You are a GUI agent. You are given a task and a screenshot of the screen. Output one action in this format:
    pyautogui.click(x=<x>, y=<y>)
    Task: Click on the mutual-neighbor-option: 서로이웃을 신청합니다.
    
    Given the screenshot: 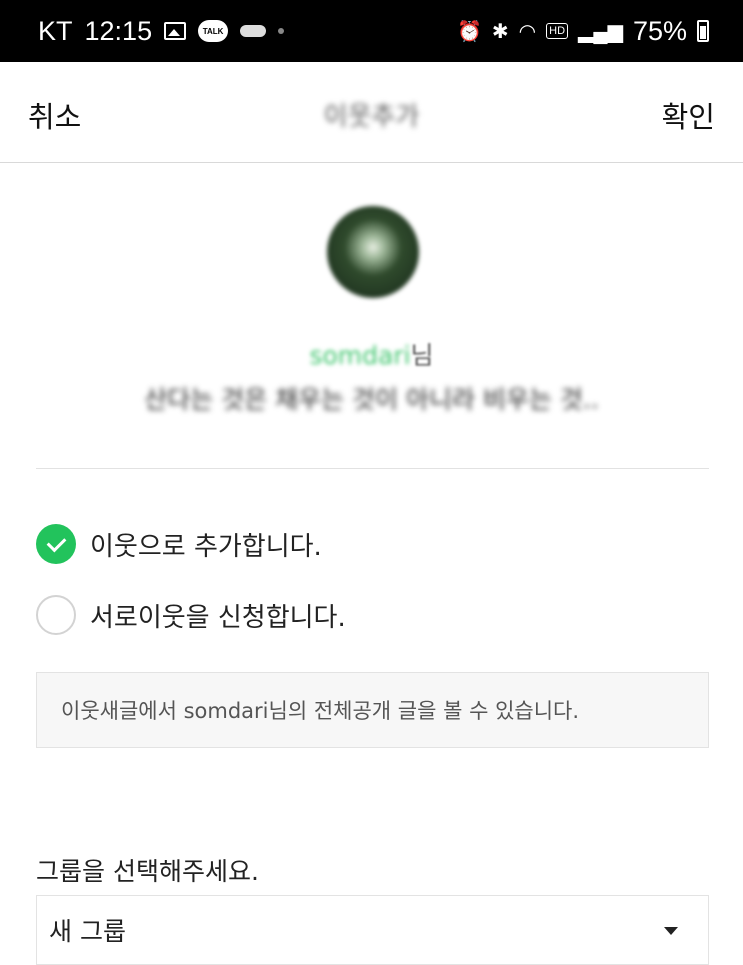 What is the action you would take?
    pyautogui.click(x=191, y=615)
    